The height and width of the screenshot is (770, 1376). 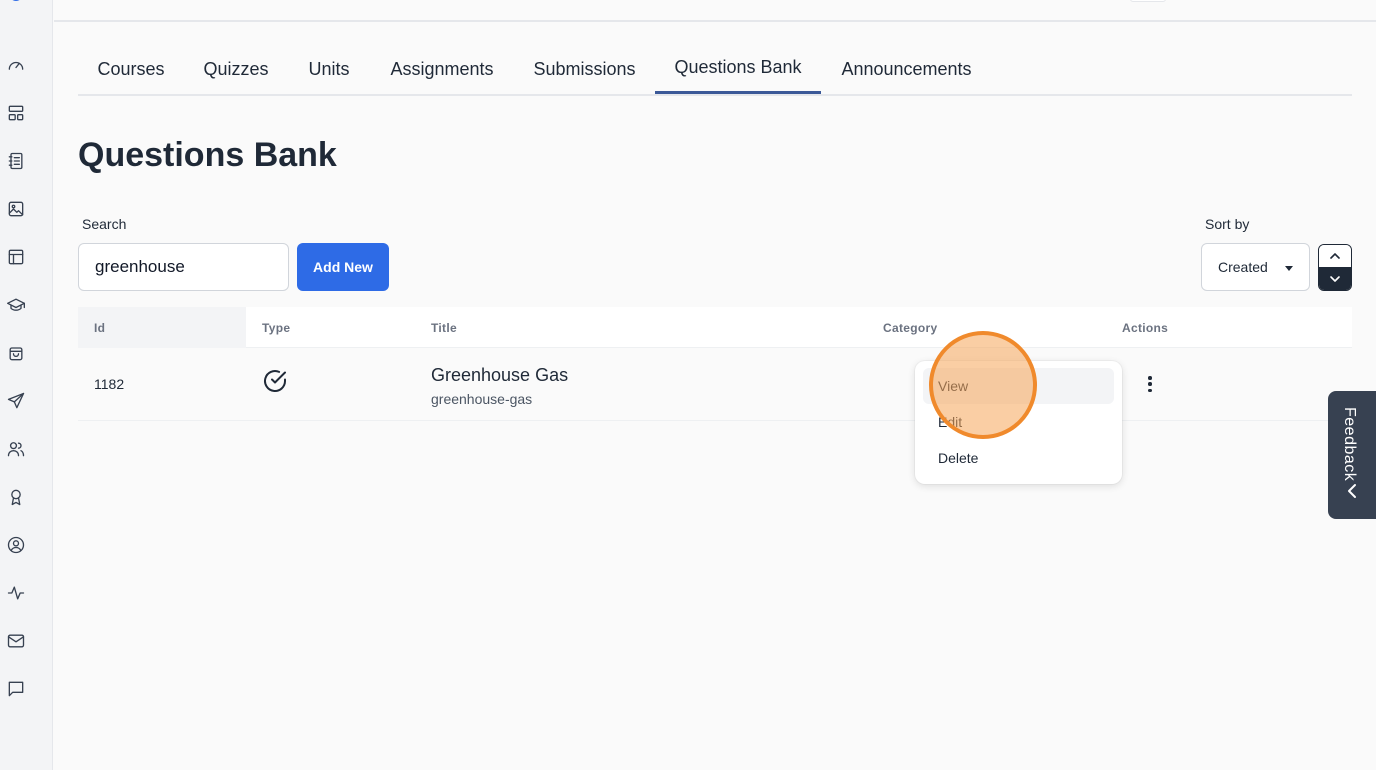 What do you see at coordinates (715, 11) in the screenshot?
I see `top-bar` at bounding box center [715, 11].